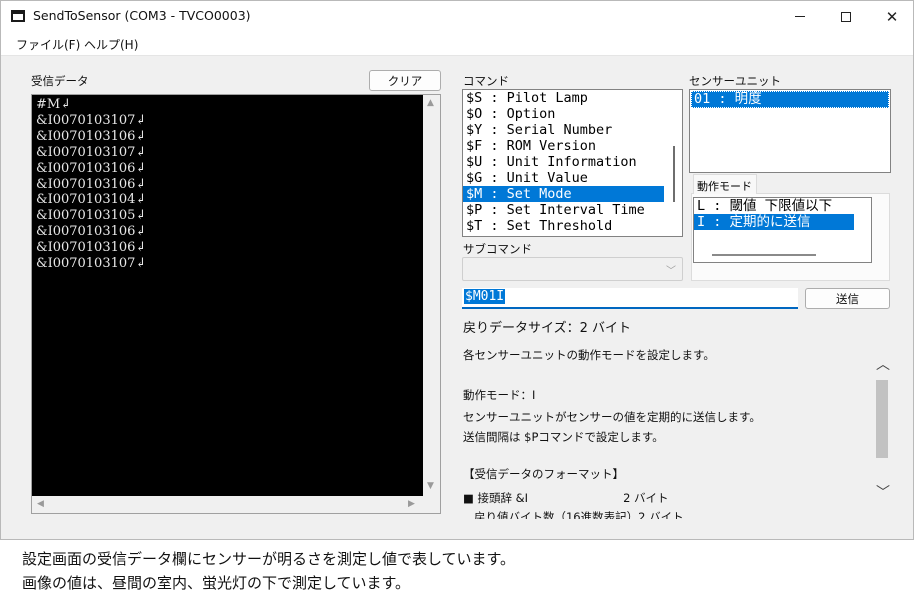 The image size is (914, 600). Describe the element at coordinates (589, 355) in the screenshot. I see `info-line: 各センサーユニットの動作モードを設定します。` at that location.